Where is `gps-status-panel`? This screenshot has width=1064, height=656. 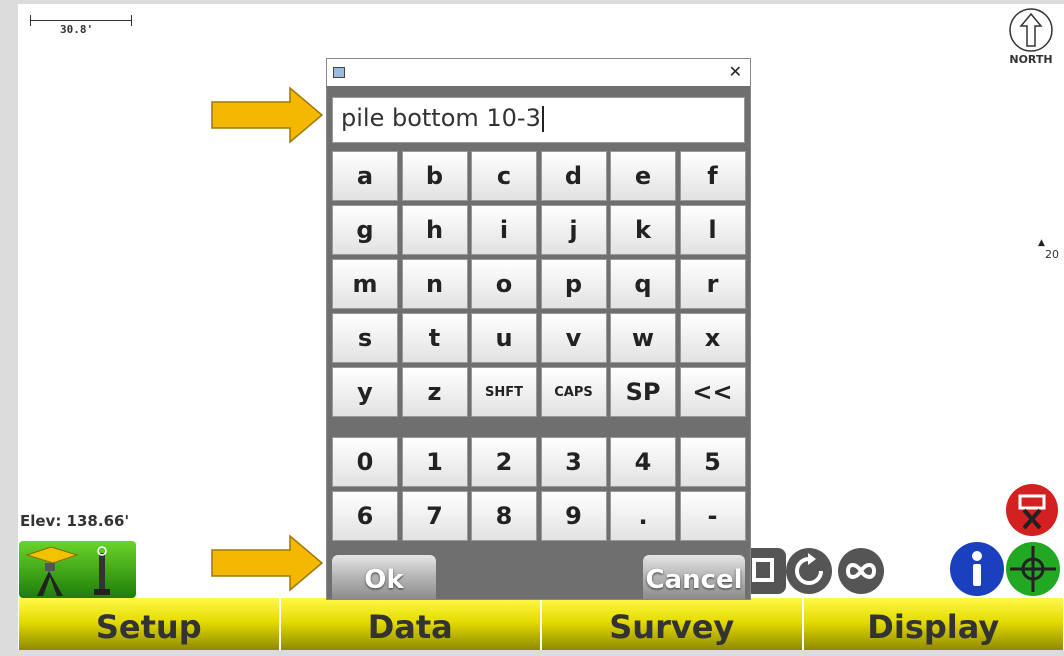
gps-status-panel is located at coordinates (77, 569).